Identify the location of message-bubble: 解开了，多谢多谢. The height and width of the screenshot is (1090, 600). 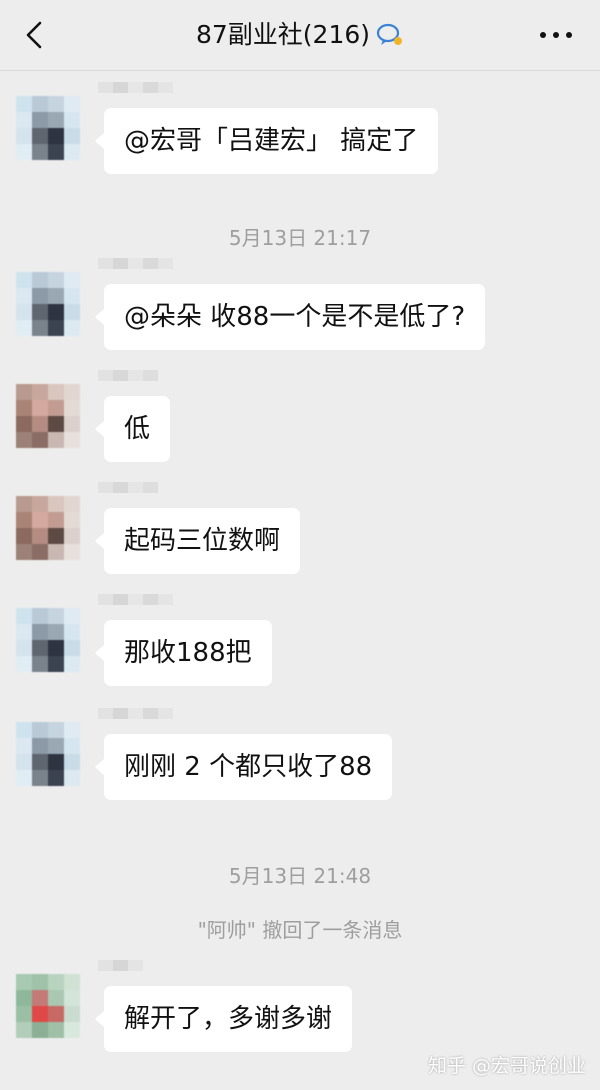
(223, 1019).